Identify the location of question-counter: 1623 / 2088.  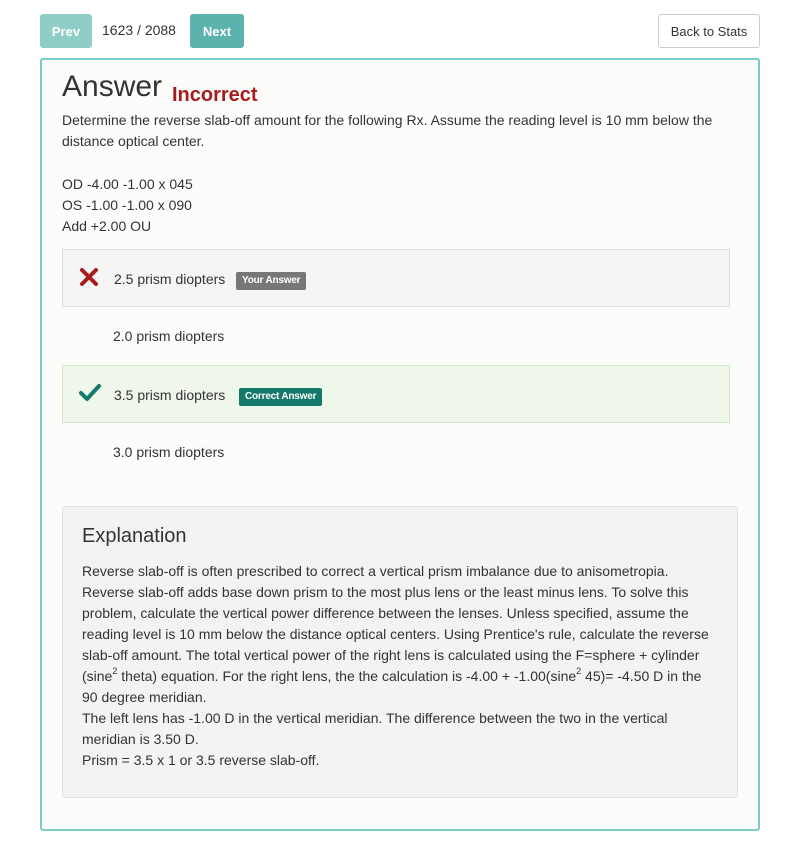
(139, 30).